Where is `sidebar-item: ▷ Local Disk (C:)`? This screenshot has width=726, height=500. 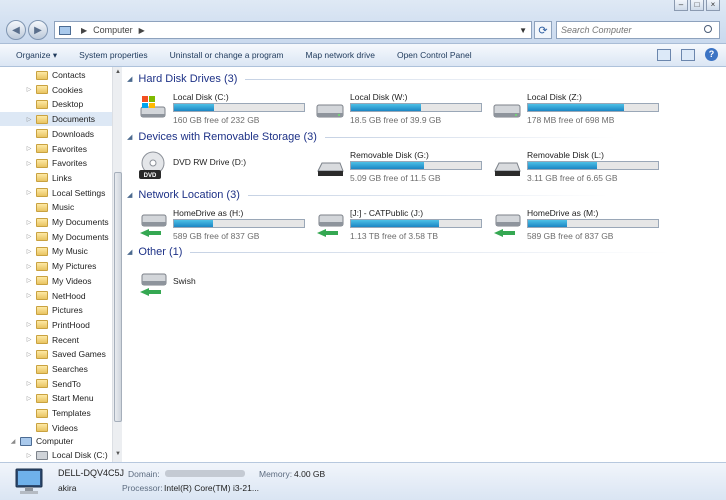 sidebar-item: ▷ Local Disk (C:) is located at coordinates (56, 455).